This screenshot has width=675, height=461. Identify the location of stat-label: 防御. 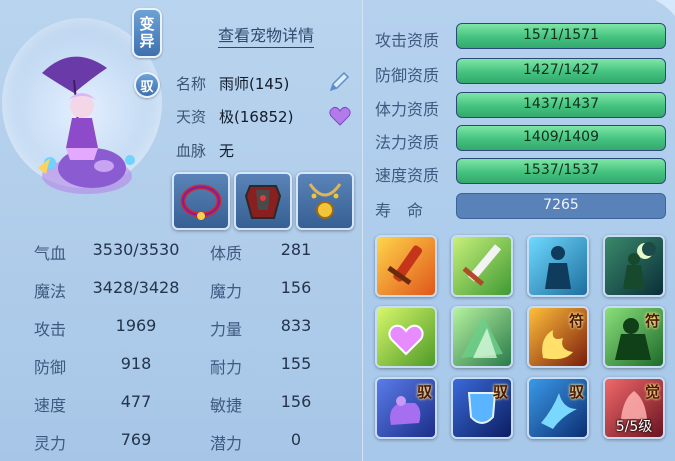
(50, 367).